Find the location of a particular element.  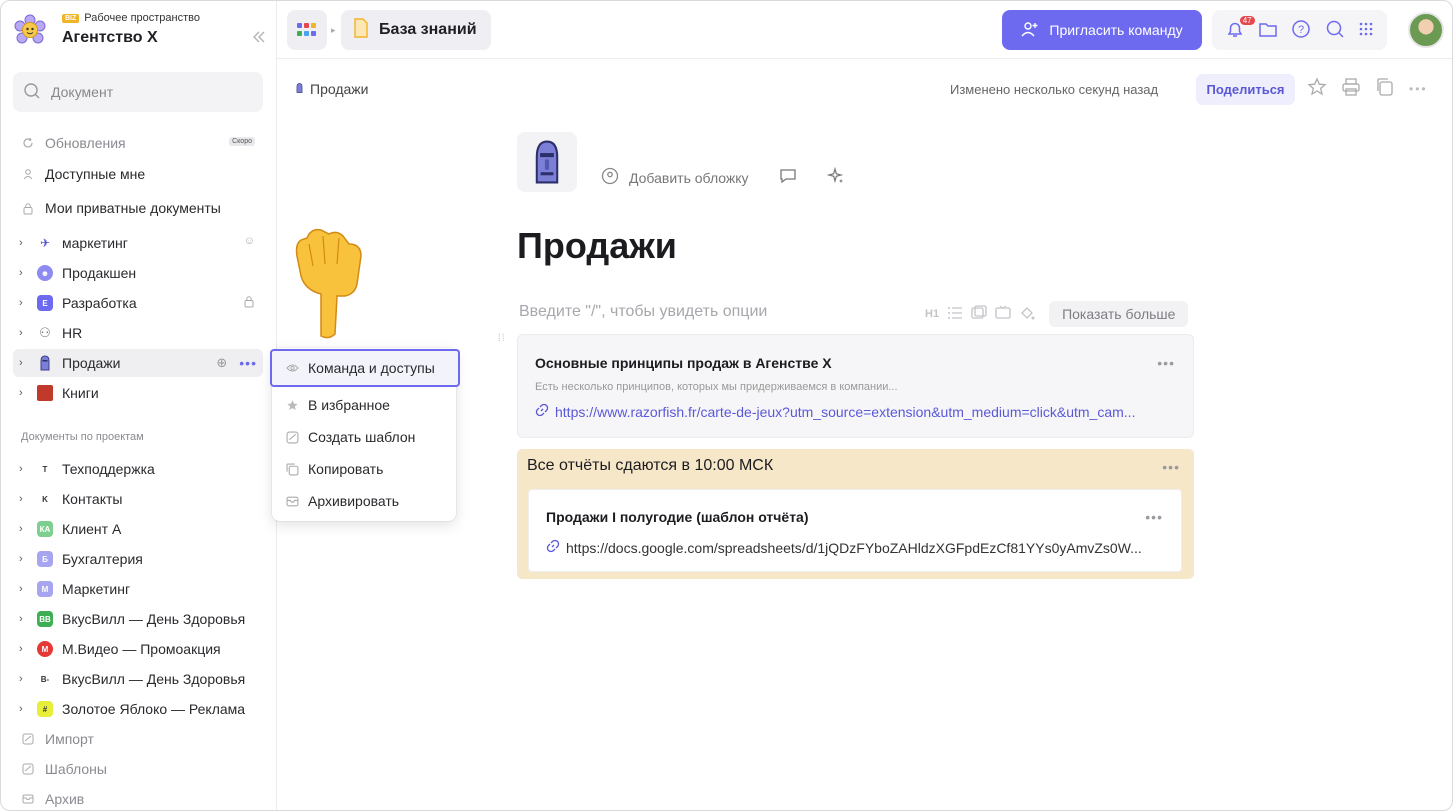

sidebar-item-project: › В- ВкусВилл — День Здоровья is located at coordinates (138, 679).